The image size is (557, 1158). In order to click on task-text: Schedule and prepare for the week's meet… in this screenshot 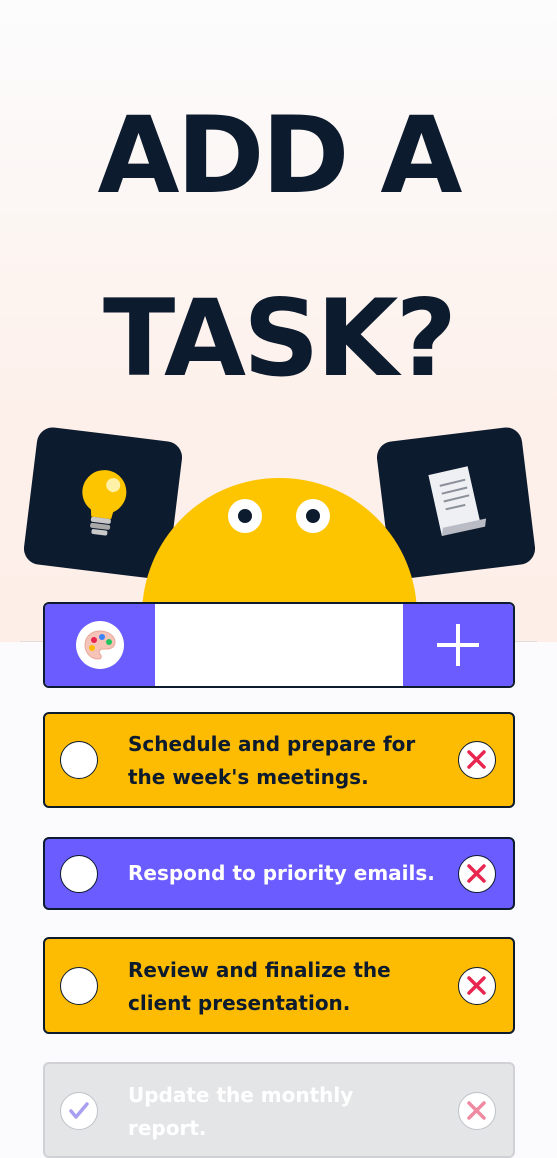, I will do `click(272, 760)`.